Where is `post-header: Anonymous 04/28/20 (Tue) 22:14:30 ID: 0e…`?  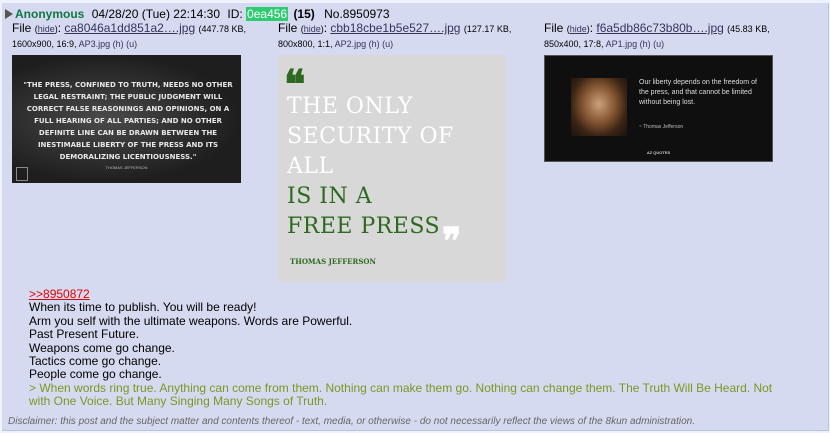 post-header: Anonymous 04/28/20 (Tue) 22:14:30 ID: 0e… is located at coordinates (197, 14).